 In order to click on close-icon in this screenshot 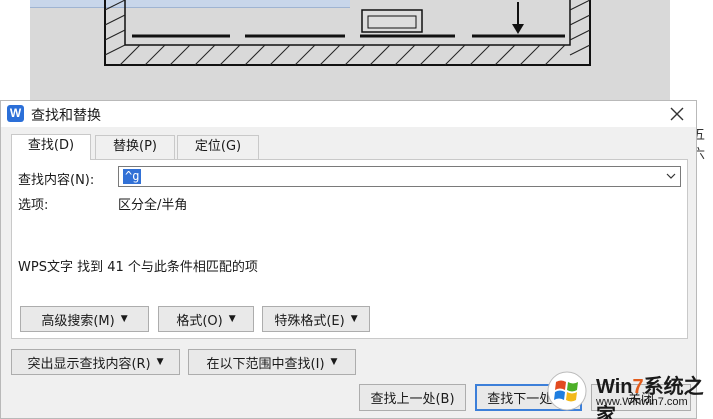, I will do `click(677, 114)`.